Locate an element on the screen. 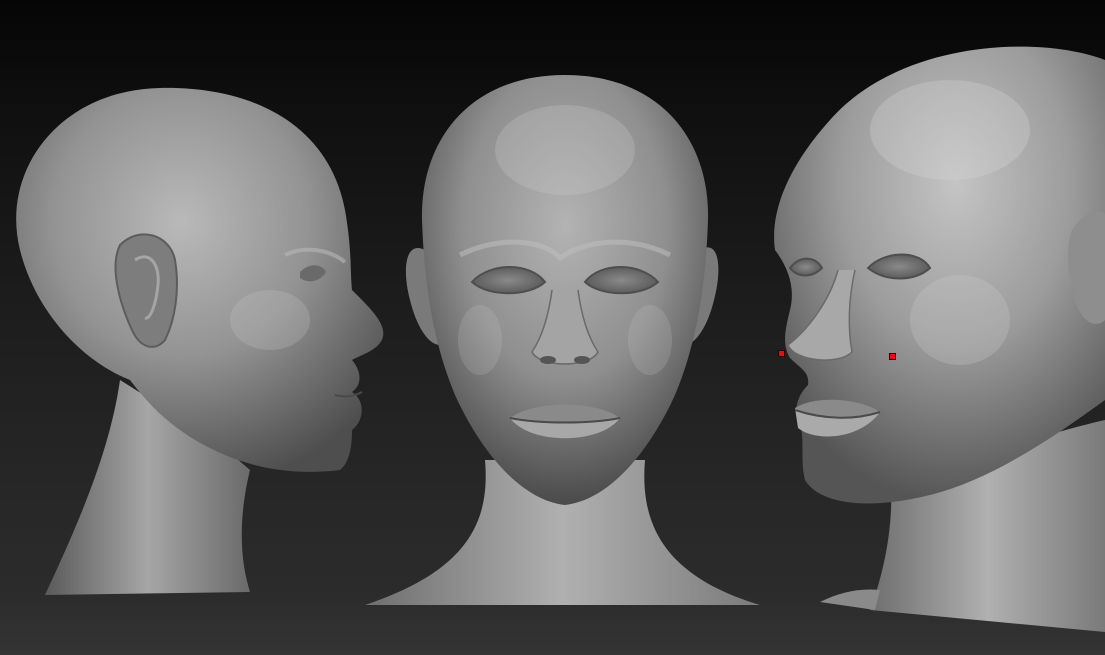 The image size is (1105, 655). three-quarter-forehead-highlight is located at coordinates (950, 130).